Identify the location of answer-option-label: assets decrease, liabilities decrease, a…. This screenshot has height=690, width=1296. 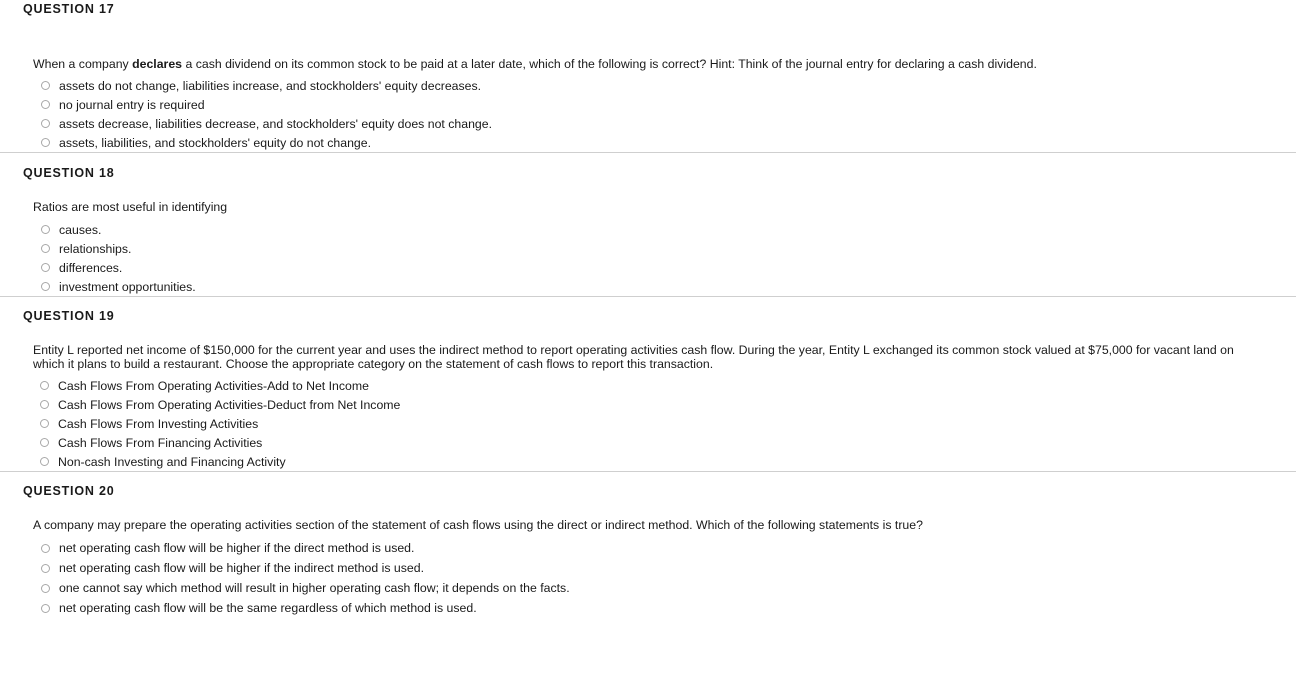
(275, 123).